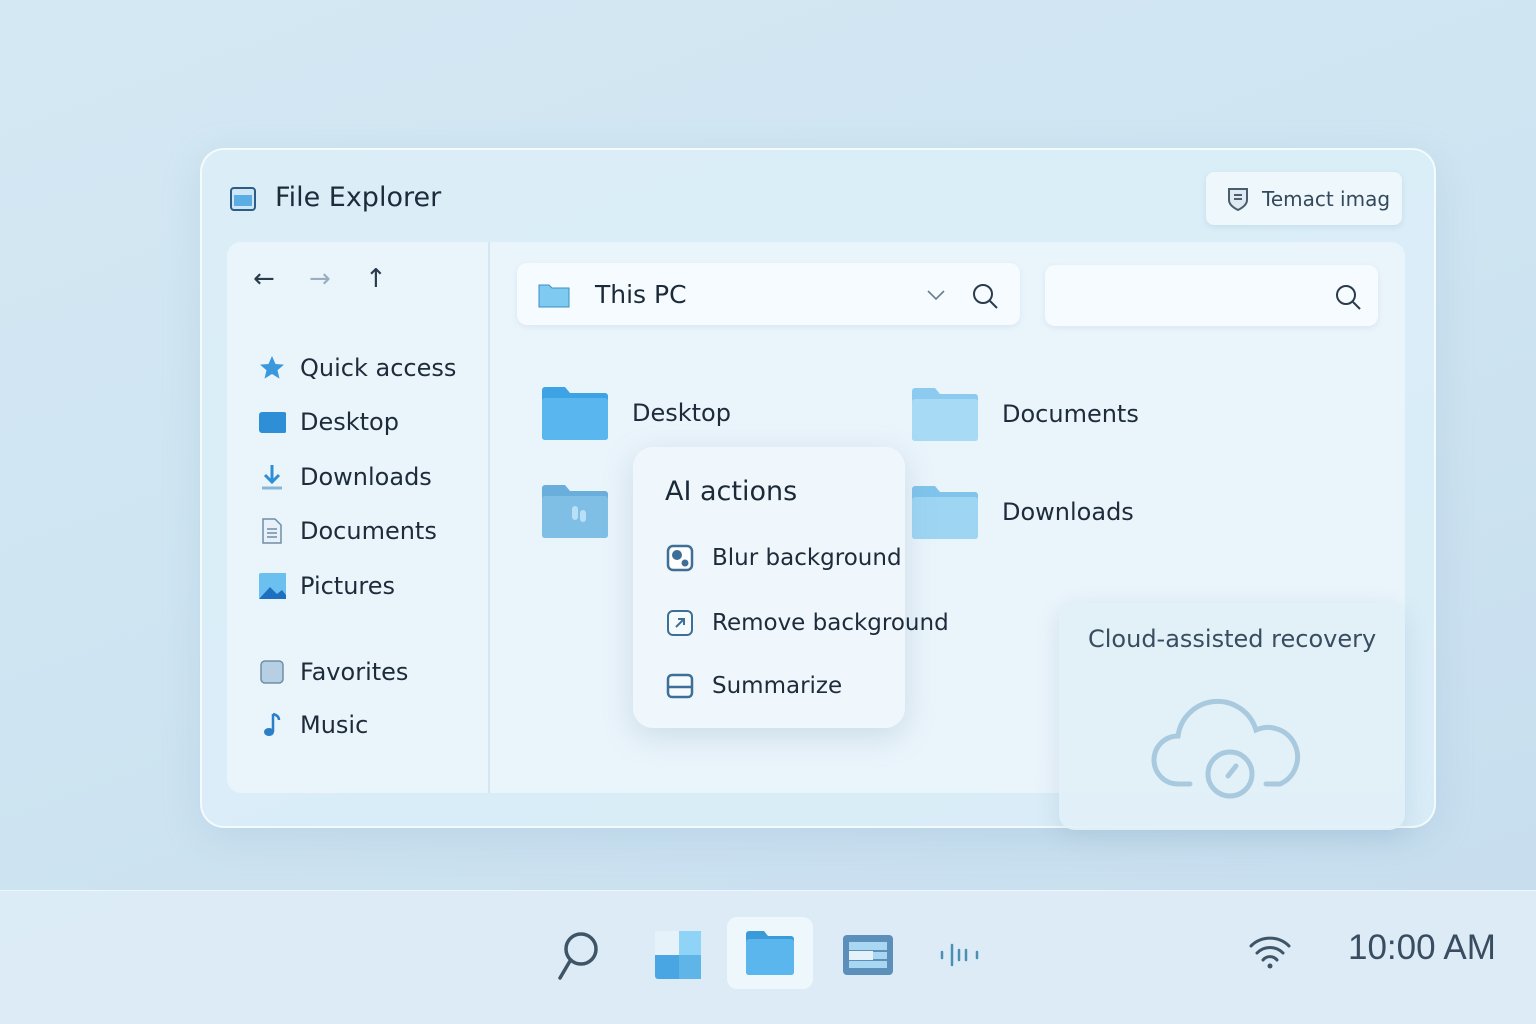 The image size is (1536, 1024). I want to click on title-action-button: Temact imag, so click(1304, 198).